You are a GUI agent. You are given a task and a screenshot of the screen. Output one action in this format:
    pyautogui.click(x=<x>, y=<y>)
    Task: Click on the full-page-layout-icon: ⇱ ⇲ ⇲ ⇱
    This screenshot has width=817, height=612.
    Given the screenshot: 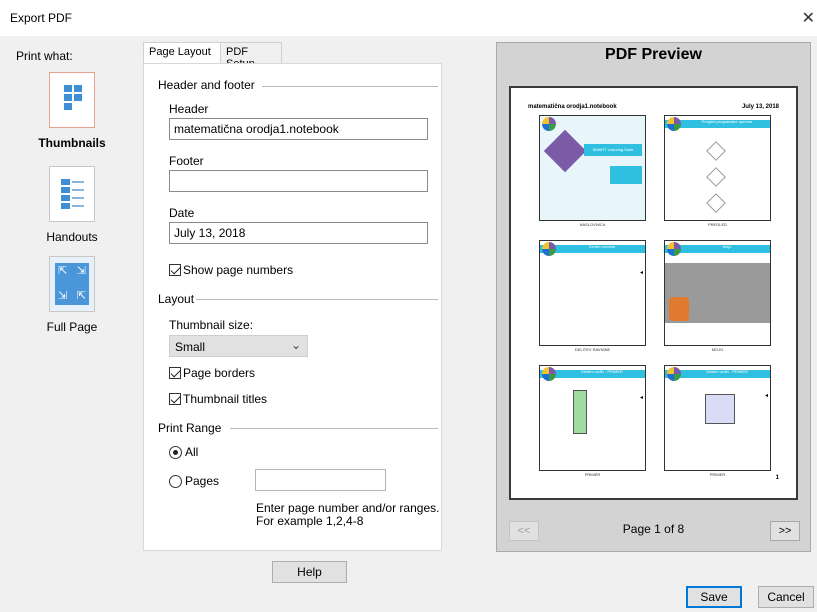 What is the action you would take?
    pyautogui.click(x=72, y=284)
    